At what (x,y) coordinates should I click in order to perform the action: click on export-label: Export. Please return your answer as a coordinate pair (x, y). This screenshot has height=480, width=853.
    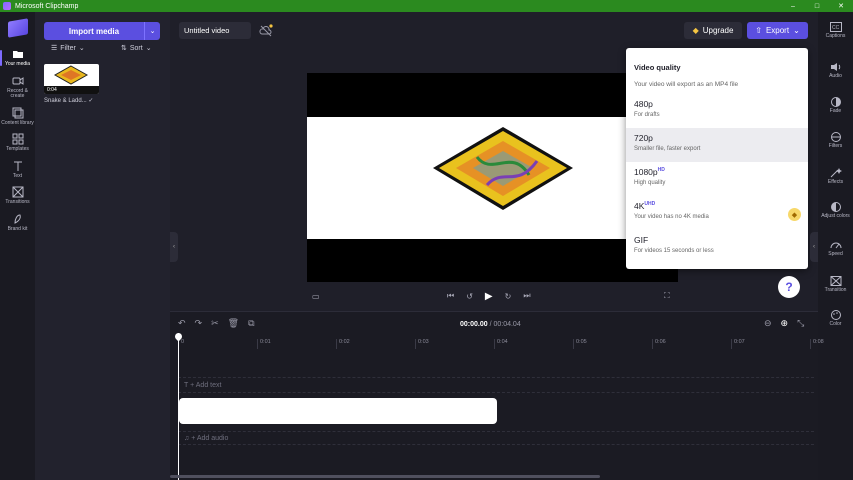
    Looking at the image, I should click on (777, 30).